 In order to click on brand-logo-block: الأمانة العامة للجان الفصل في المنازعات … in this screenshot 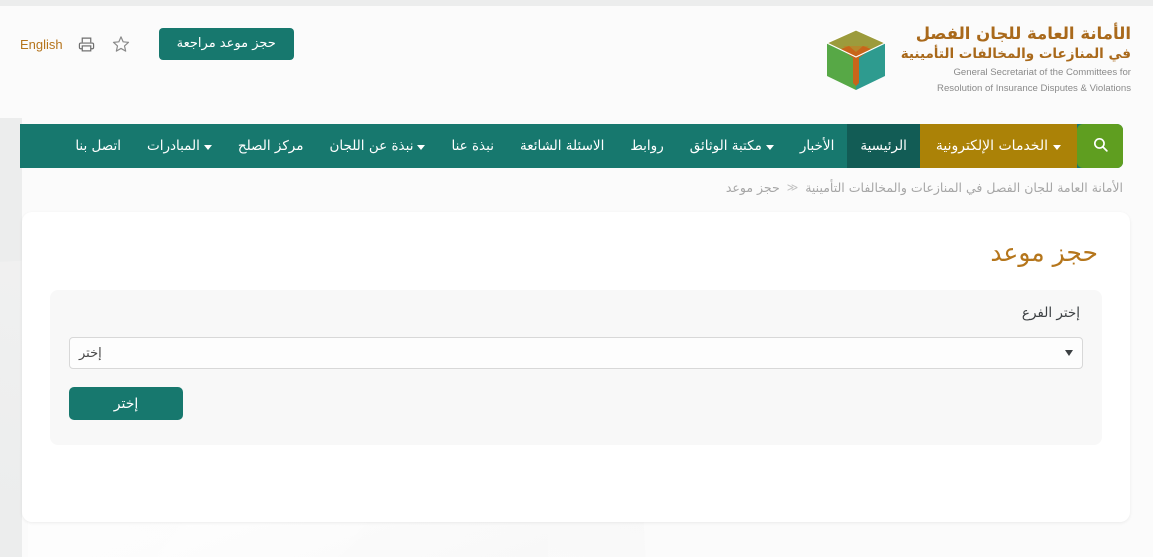, I will do `click(977, 60)`.